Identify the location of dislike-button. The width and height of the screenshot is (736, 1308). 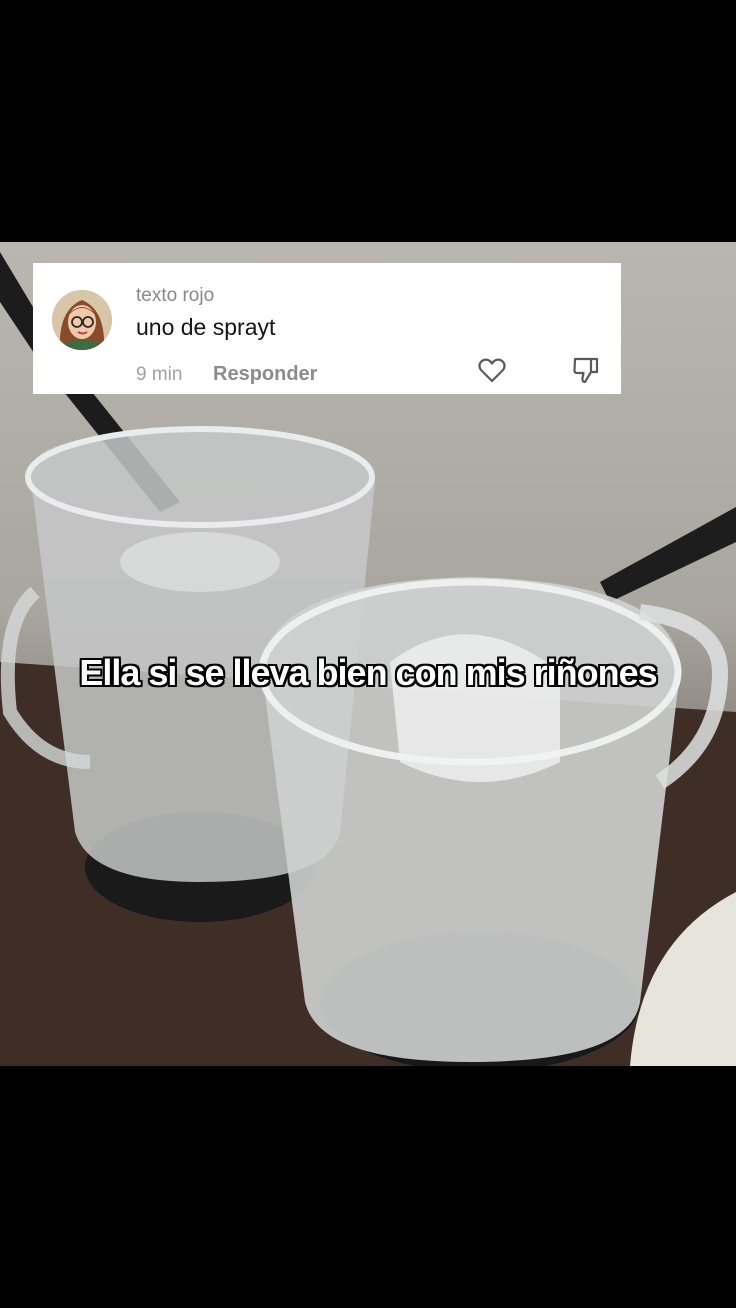
(586, 370).